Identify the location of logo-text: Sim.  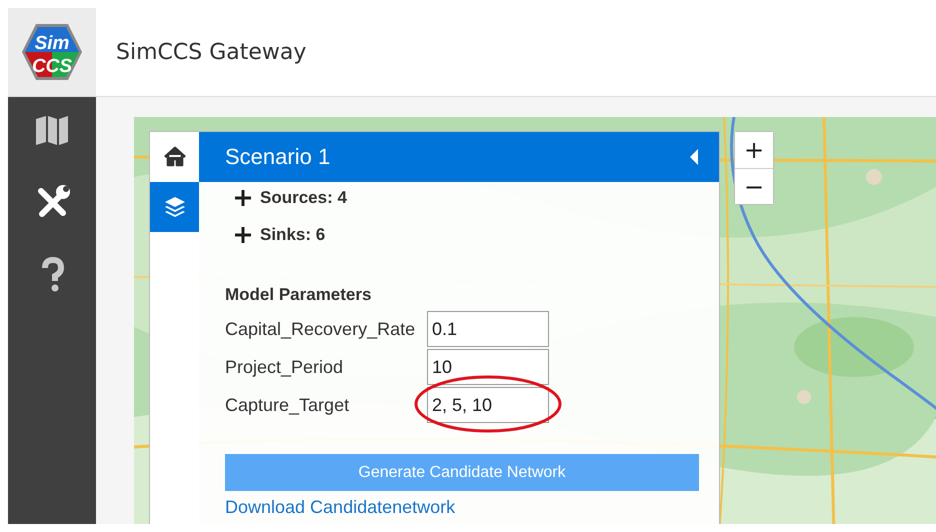
(52, 43).